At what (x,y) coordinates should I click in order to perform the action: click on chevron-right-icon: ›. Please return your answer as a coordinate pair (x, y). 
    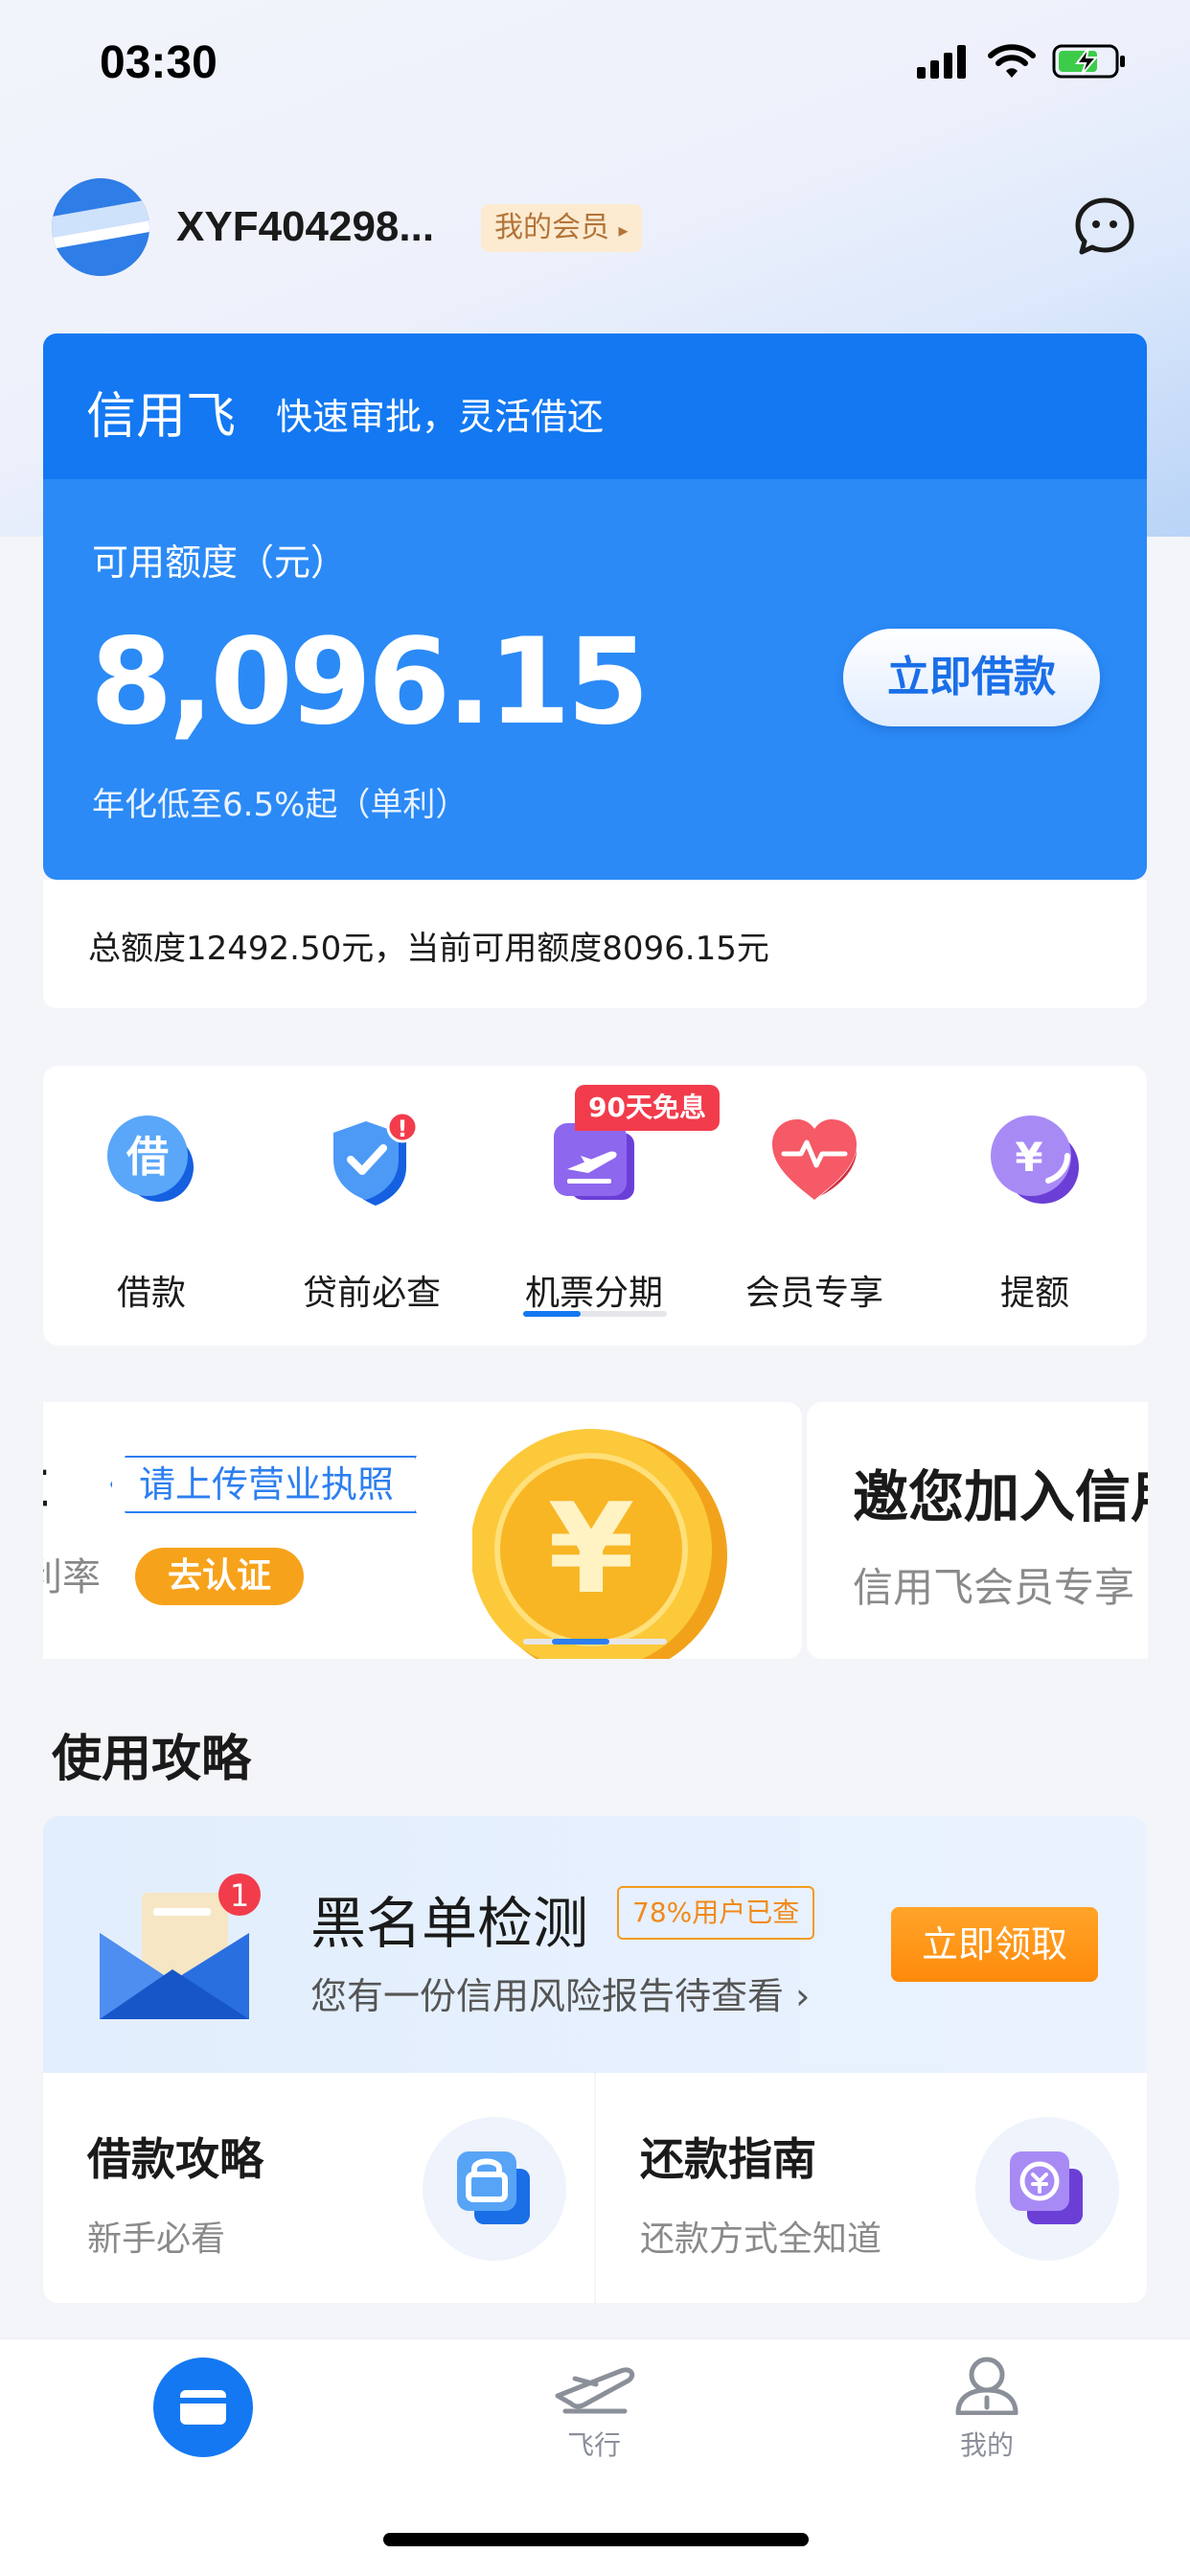
    Looking at the image, I should click on (803, 1996).